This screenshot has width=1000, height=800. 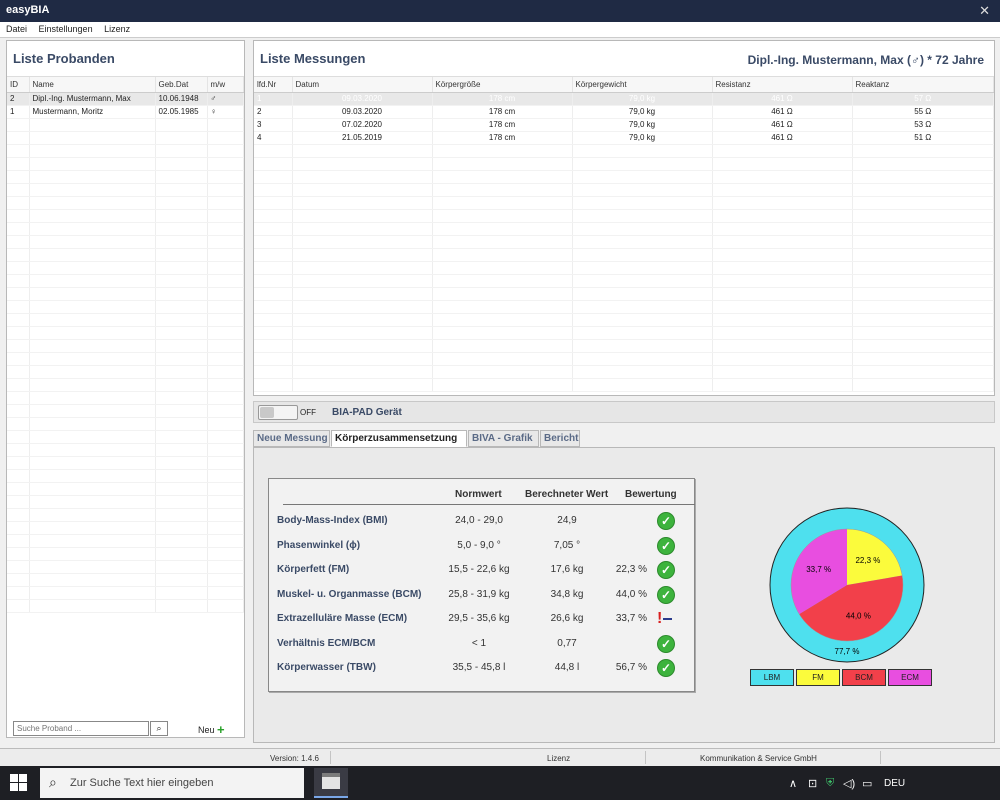 What do you see at coordinates (81, 728) in the screenshot?
I see `patient-search-input` at bounding box center [81, 728].